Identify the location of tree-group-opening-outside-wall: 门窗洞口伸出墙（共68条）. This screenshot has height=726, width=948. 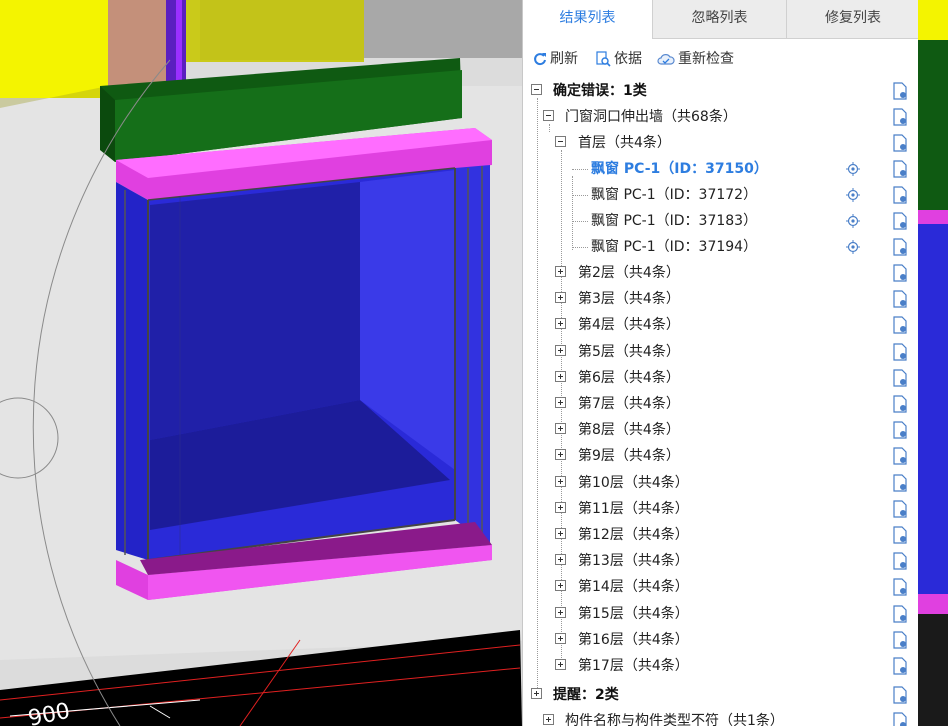
(720, 117).